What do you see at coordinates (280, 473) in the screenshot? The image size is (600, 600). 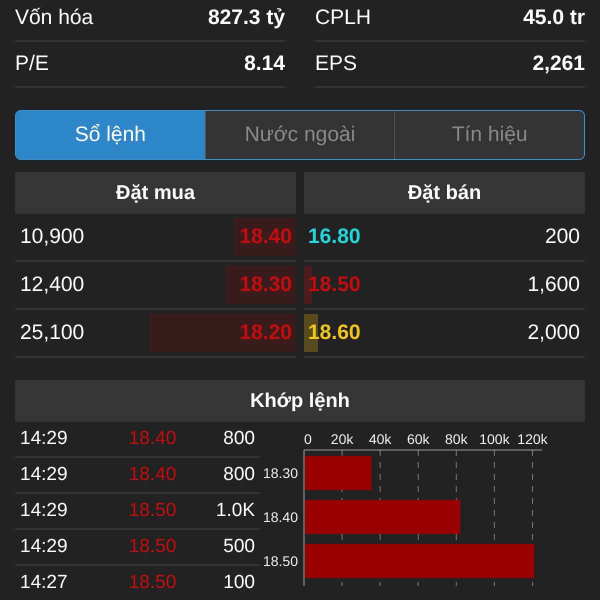 I see `category-label: 18.30` at bounding box center [280, 473].